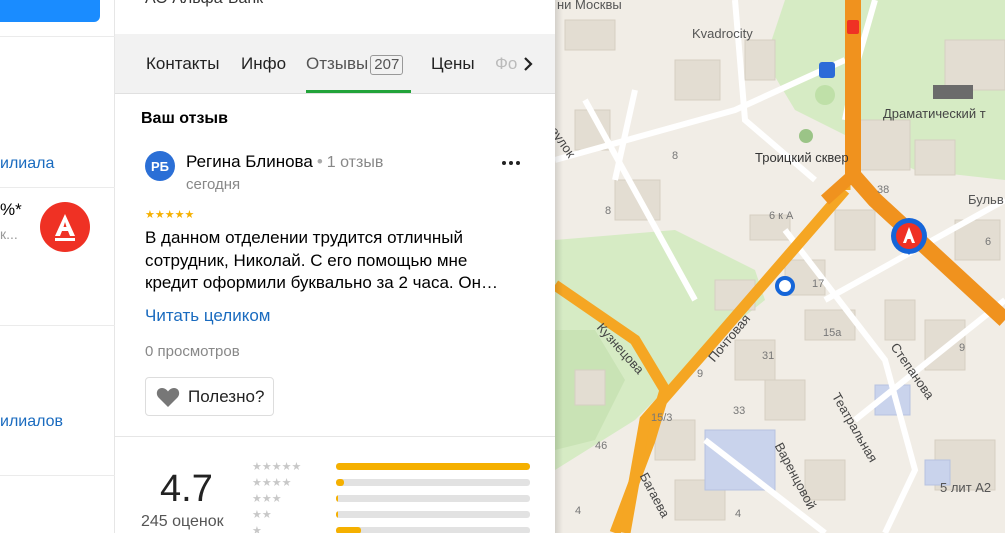 The width and height of the screenshot is (1005, 533). What do you see at coordinates (387, 65) in the screenshot?
I see `reviews-count-badge: 207` at bounding box center [387, 65].